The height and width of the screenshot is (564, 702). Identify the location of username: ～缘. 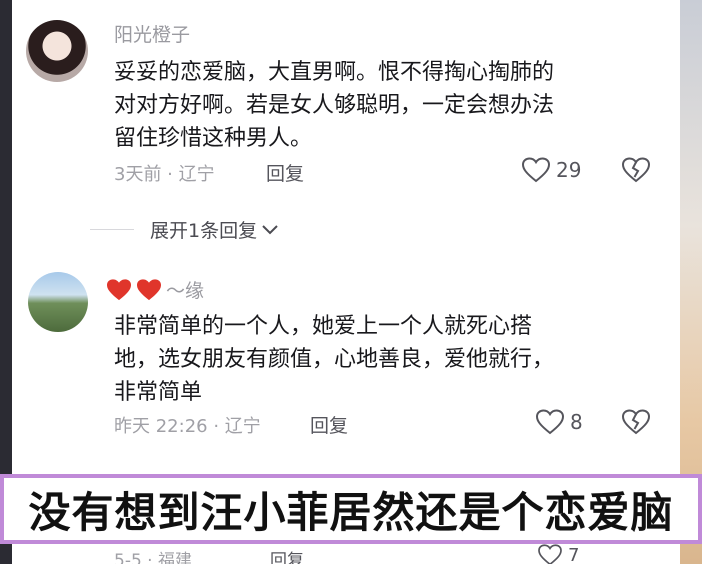
(185, 291).